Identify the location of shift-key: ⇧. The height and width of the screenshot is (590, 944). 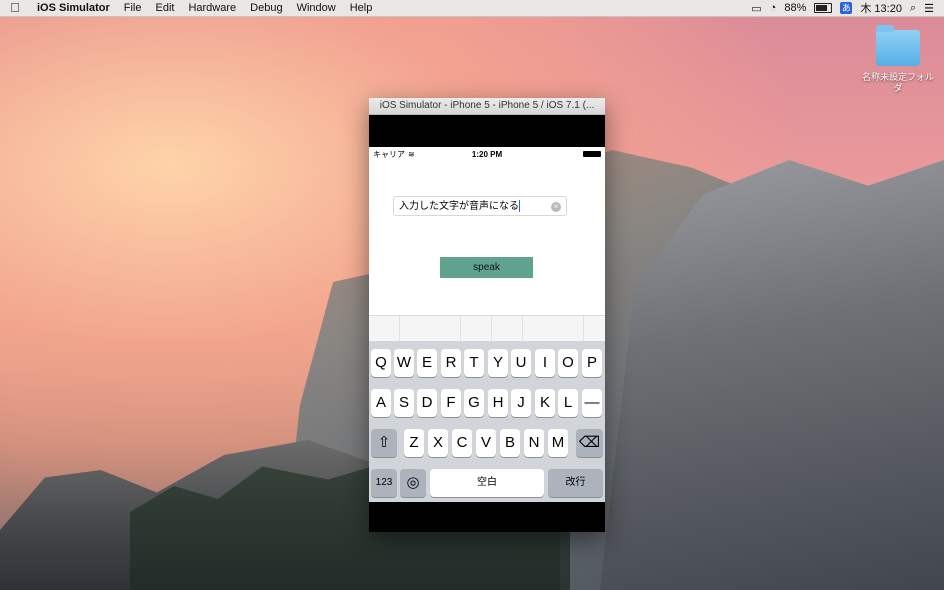
(384, 443).